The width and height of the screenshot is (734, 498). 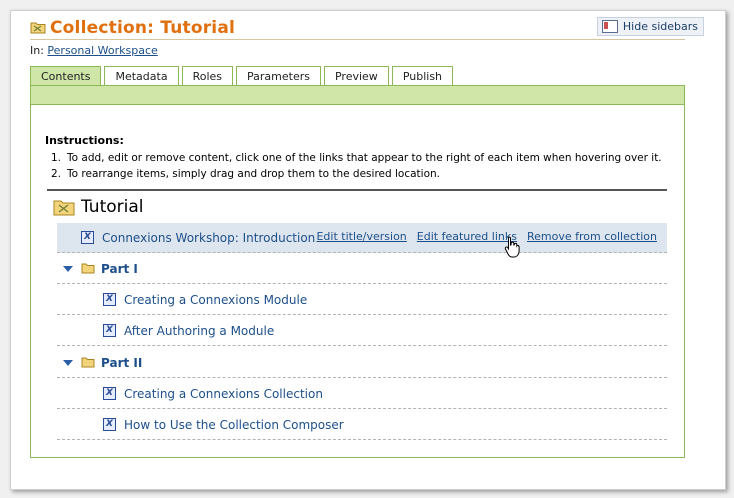 What do you see at coordinates (592, 236) in the screenshot?
I see `remove-from-collection-link: Remove from collection` at bounding box center [592, 236].